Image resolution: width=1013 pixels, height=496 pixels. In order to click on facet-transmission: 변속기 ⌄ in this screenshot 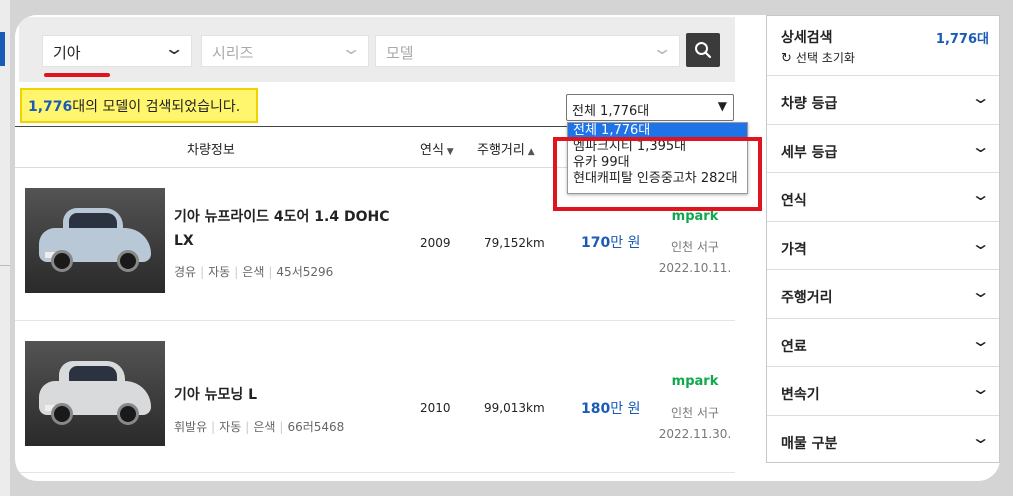, I will do `click(883, 391)`.